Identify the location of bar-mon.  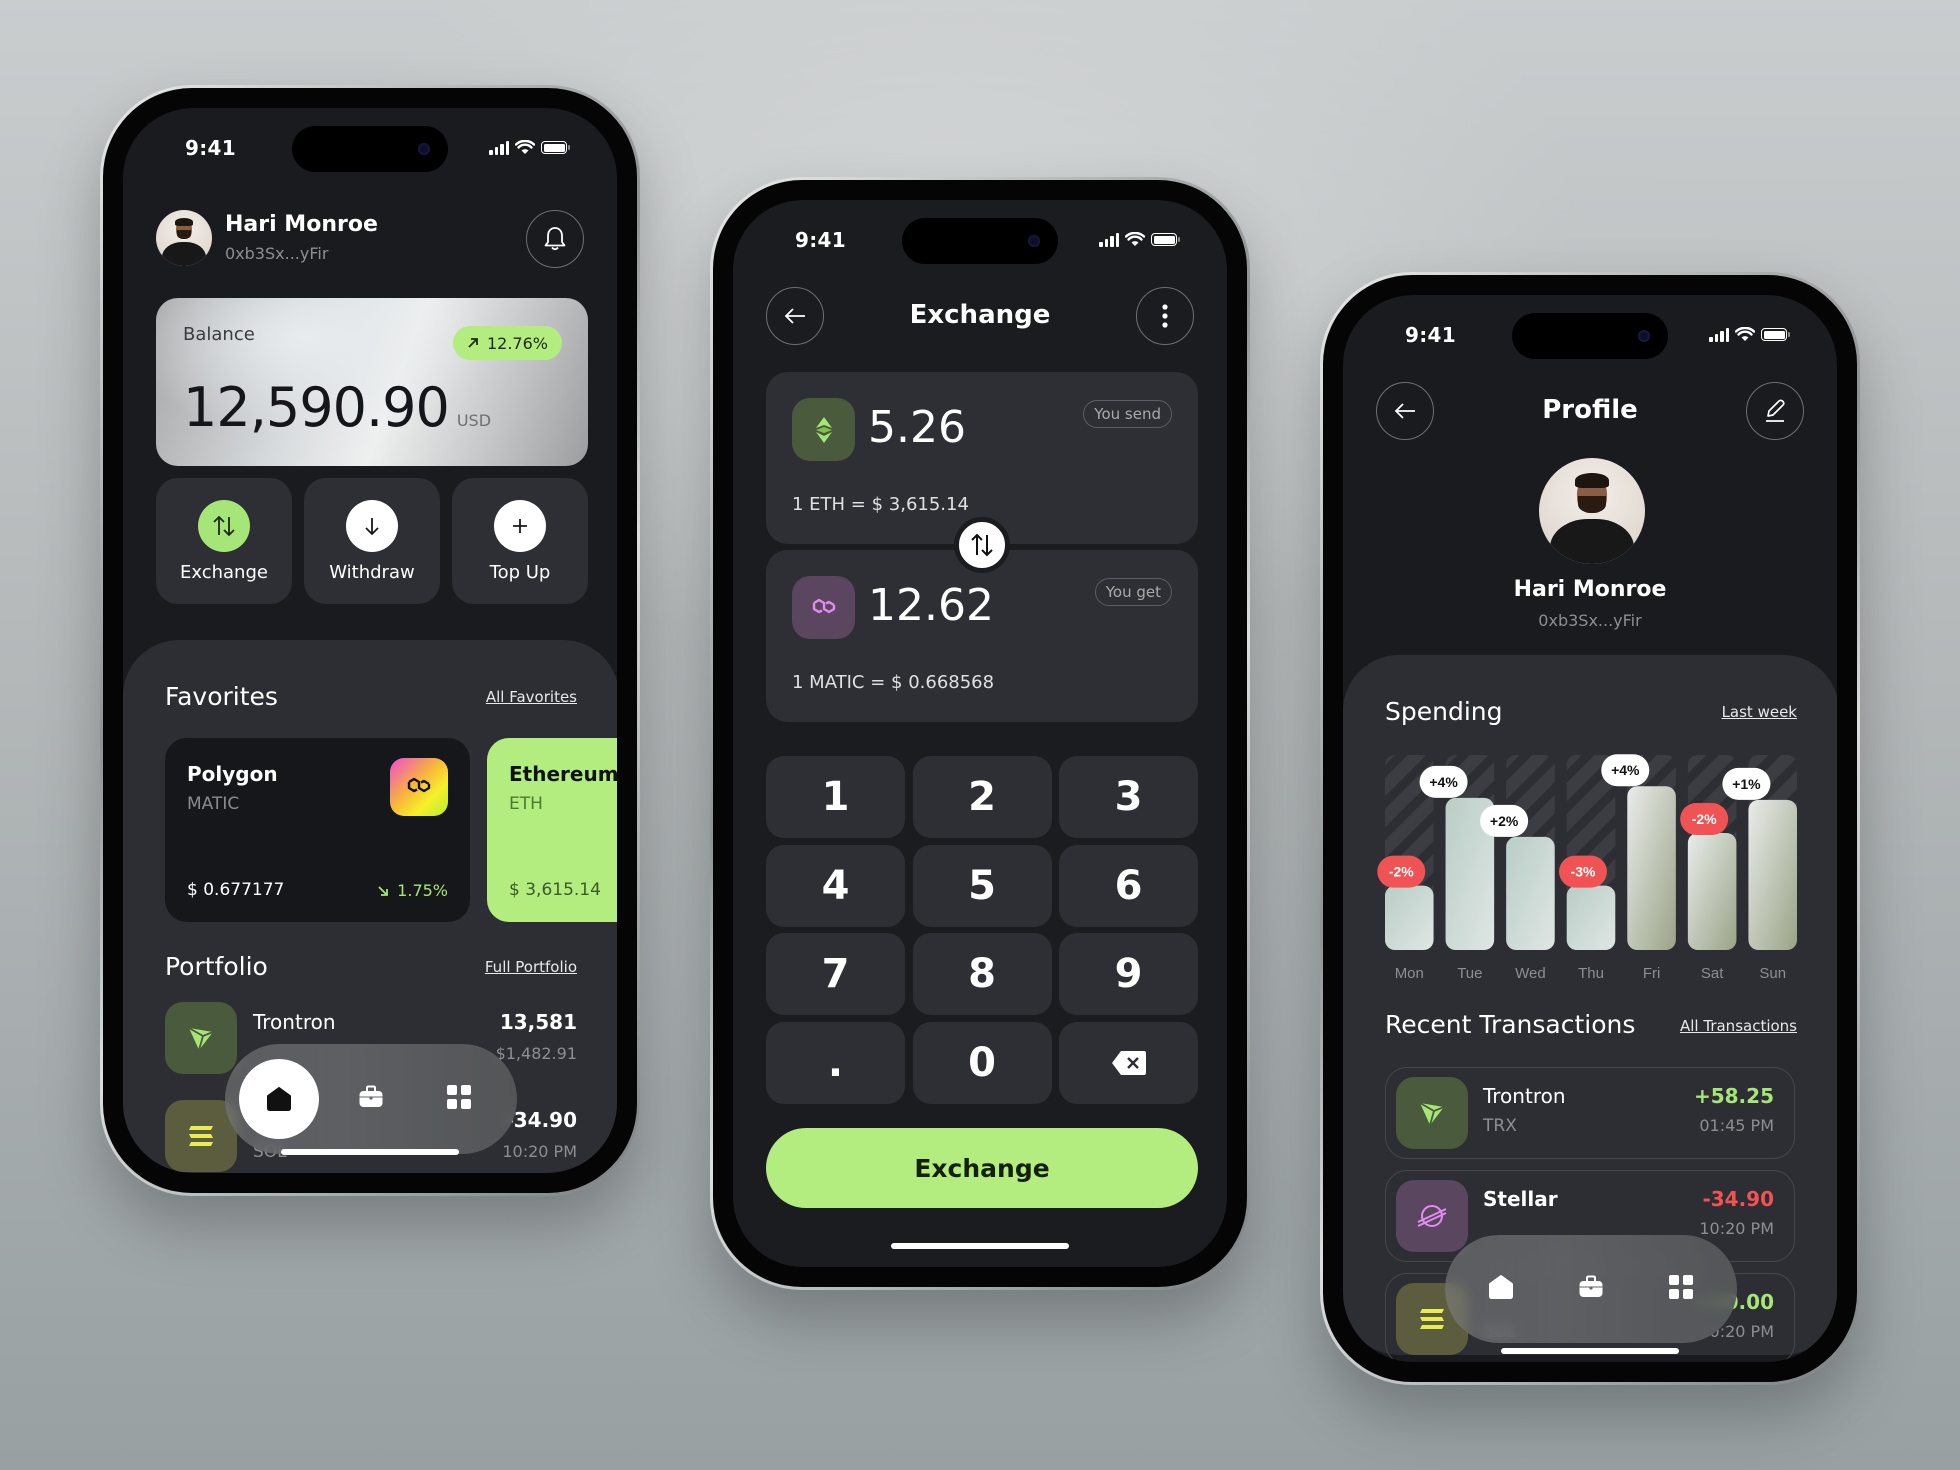
(1409, 917).